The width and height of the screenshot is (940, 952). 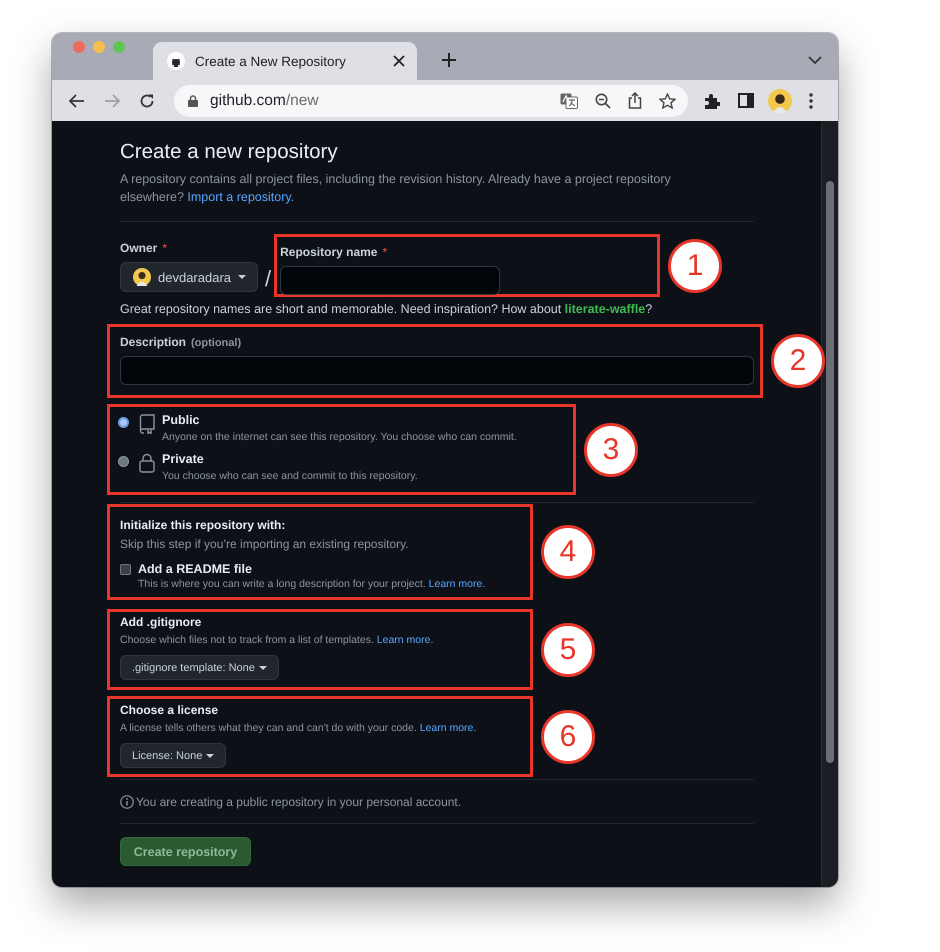 What do you see at coordinates (265, 544) in the screenshot?
I see `section-text: Skip this step if you’re importing an existing repository.` at bounding box center [265, 544].